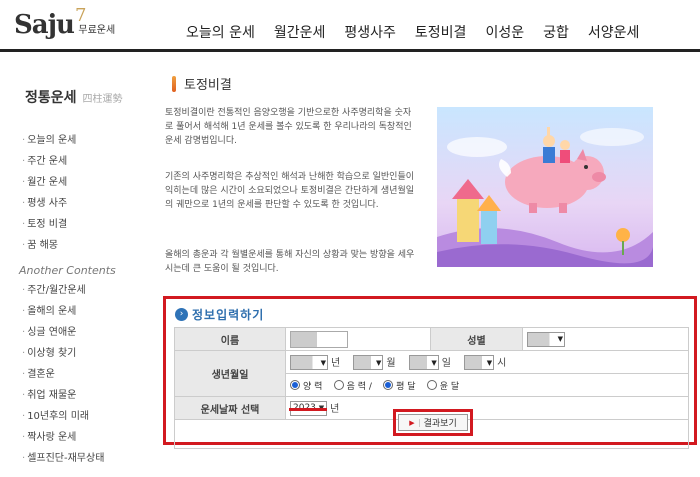 This screenshot has height=477, width=700. I want to click on sidebar-other-item: 셀프진단-재무상태, so click(87, 458).